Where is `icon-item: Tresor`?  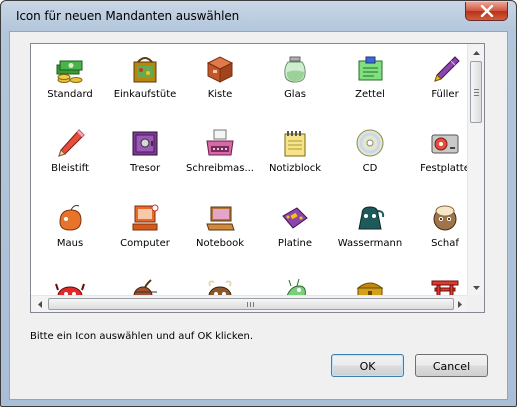
icon-item: Tresor is located at coordinates (145, 158).